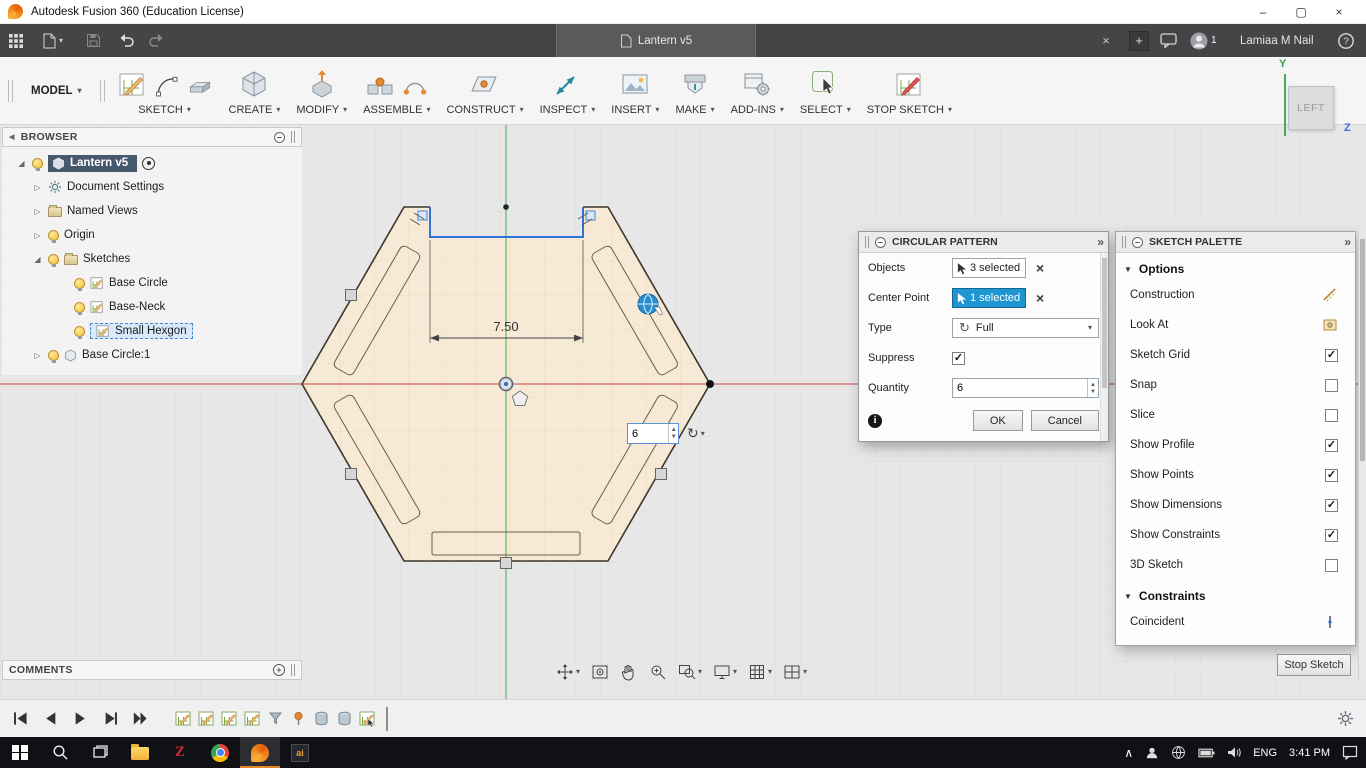 The width and height of the screenshot is (1366, 768). Describe the element at coordinates (1331, 385) in the screenshot. I see `snap-checkbox` at that location.